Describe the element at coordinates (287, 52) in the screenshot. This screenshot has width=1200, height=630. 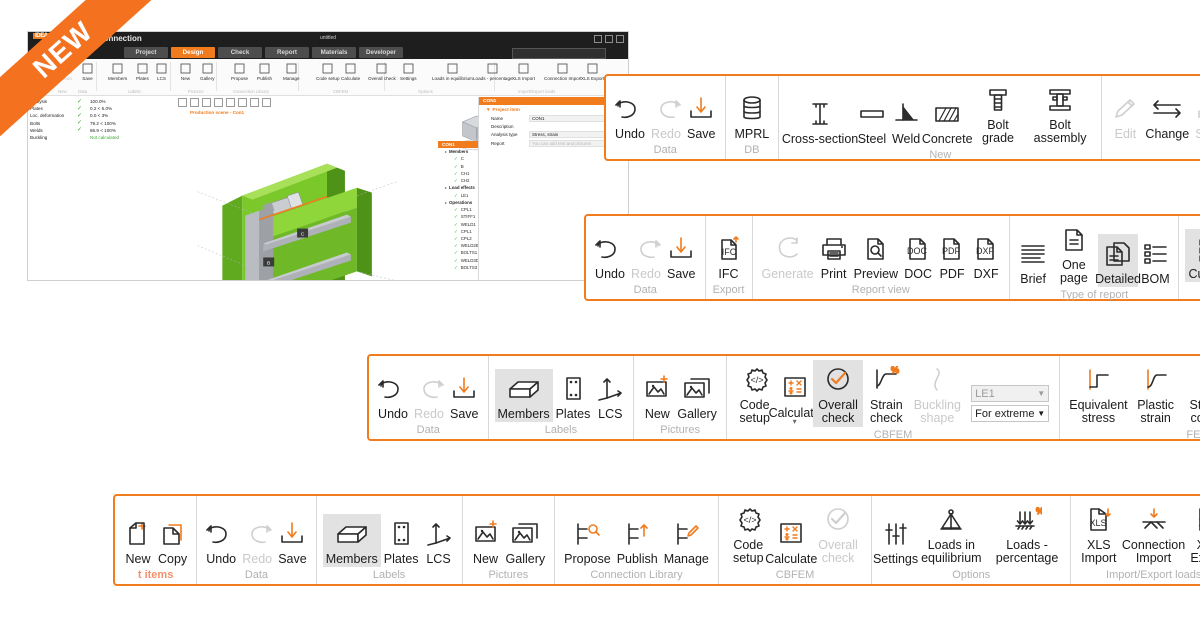
I see `tab-report: Report` at that location.